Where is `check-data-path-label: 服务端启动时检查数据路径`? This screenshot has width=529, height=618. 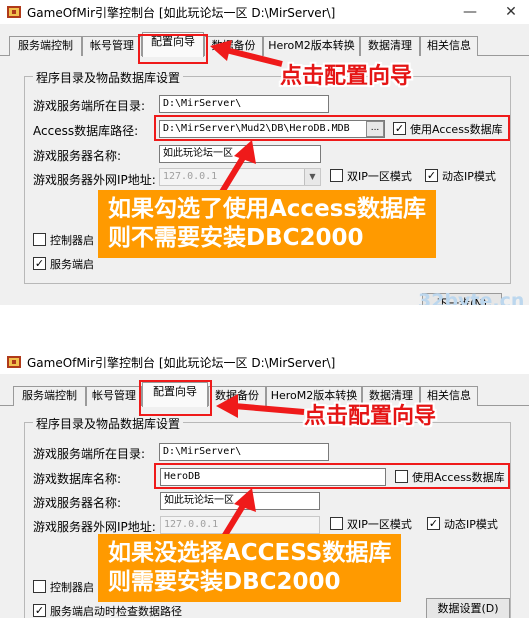 check-data-path-label: 服务端启动时检查数据路径 is located at coordinates (116, 611).